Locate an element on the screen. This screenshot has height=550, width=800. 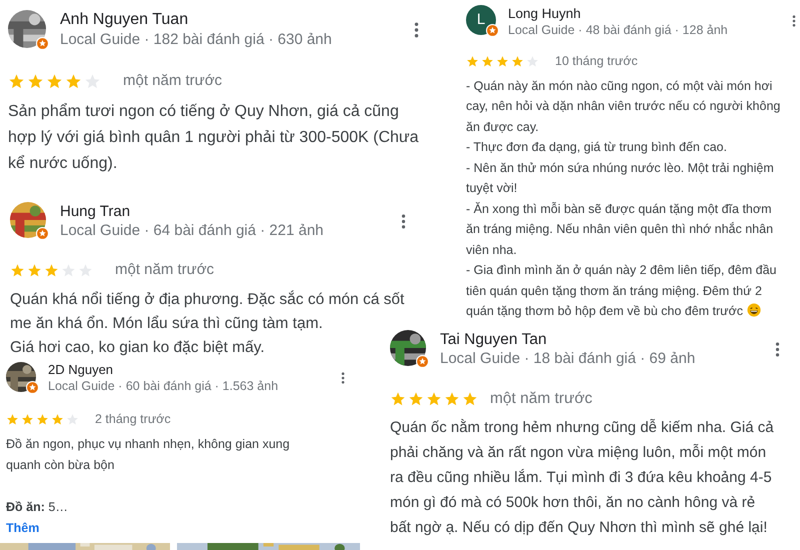
review-time: 10 tháng trước is located at coordinates (596, 61).